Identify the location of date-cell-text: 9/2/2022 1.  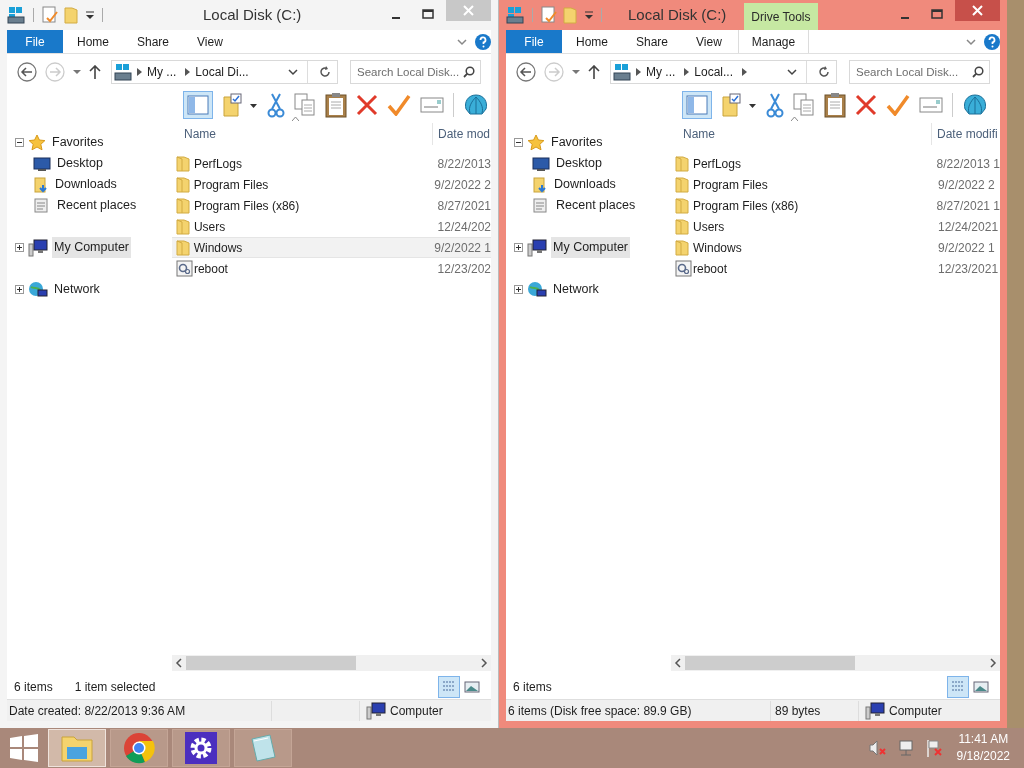
(966, 248).